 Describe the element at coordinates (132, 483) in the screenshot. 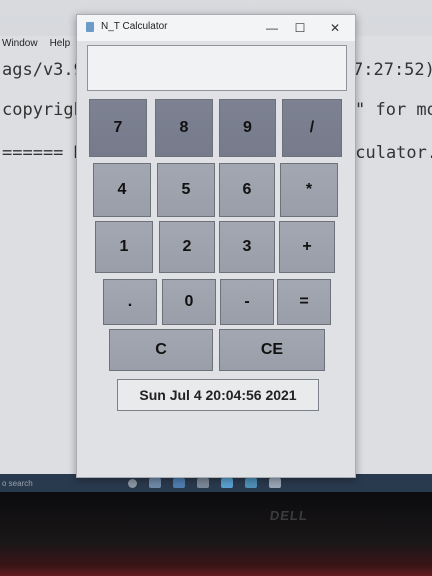

I see `task-view-icon` at that location.